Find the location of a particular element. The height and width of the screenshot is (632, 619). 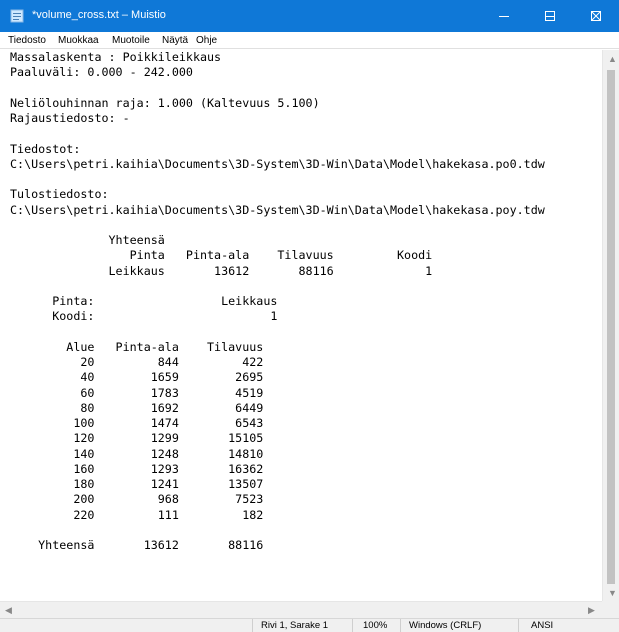

menu-bar: Tiedosto Muokkaa Muotoile Näytä Ohje is located at coordinates (309, 40).